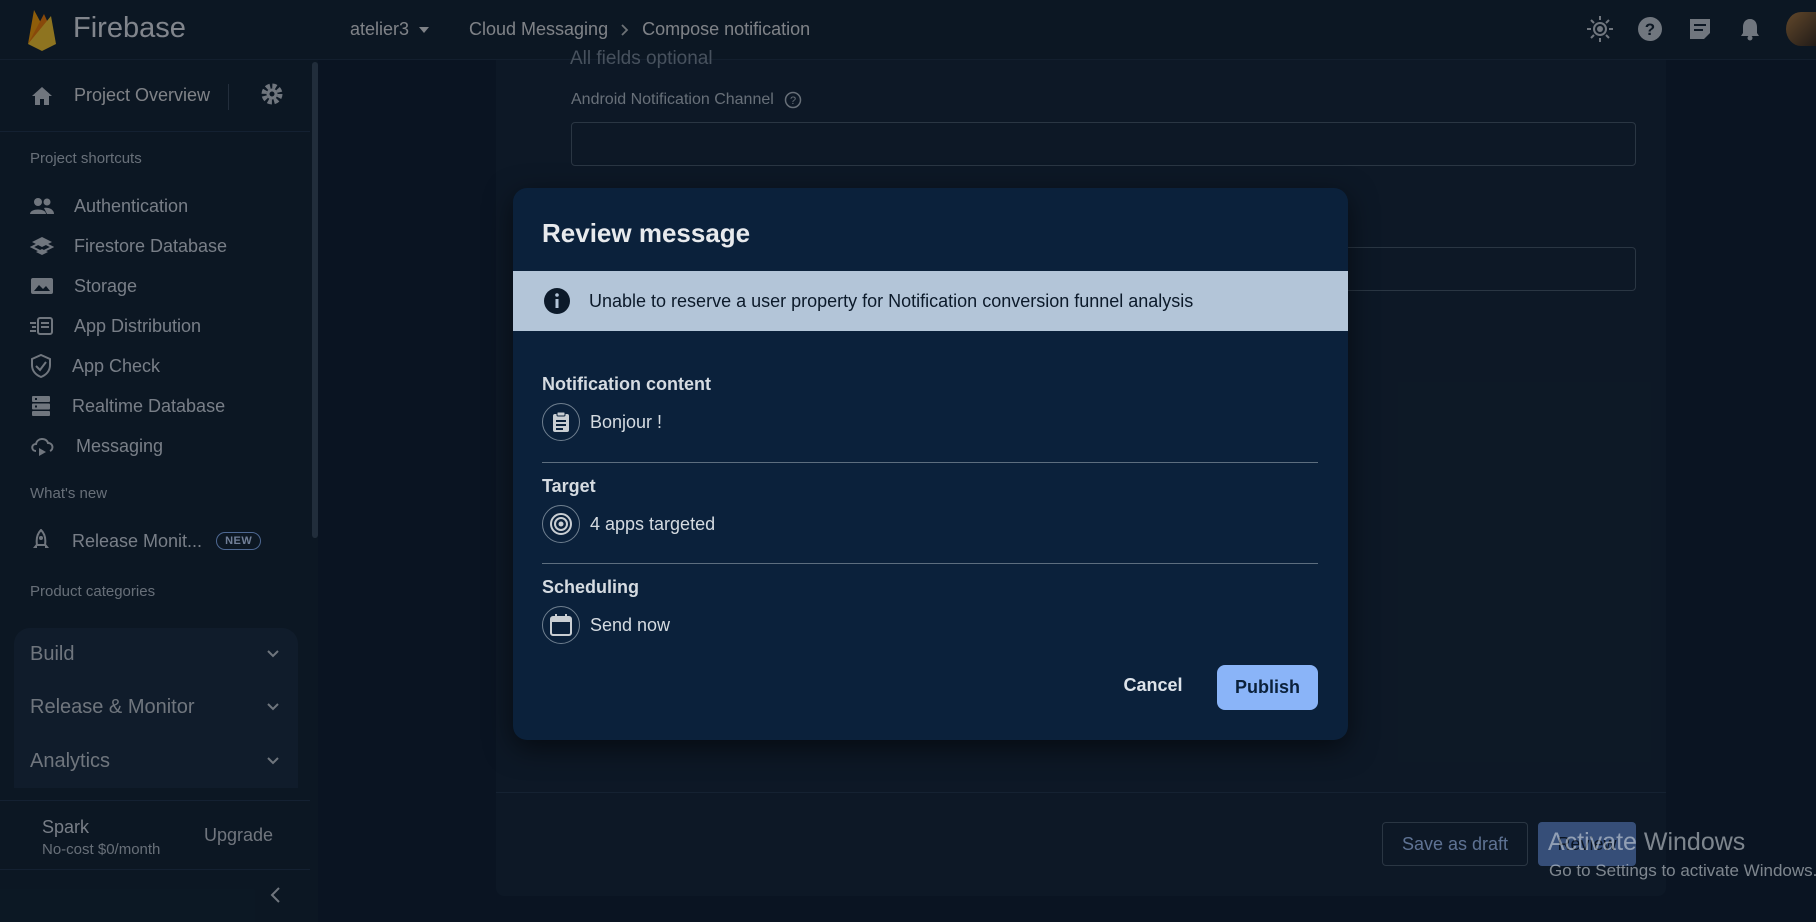 The height and width of the screenshot is (922, 1816). What do you see at coordinates (561, 524) in the screenshot?
I see `target-icon` at bounding box center [561, 524].